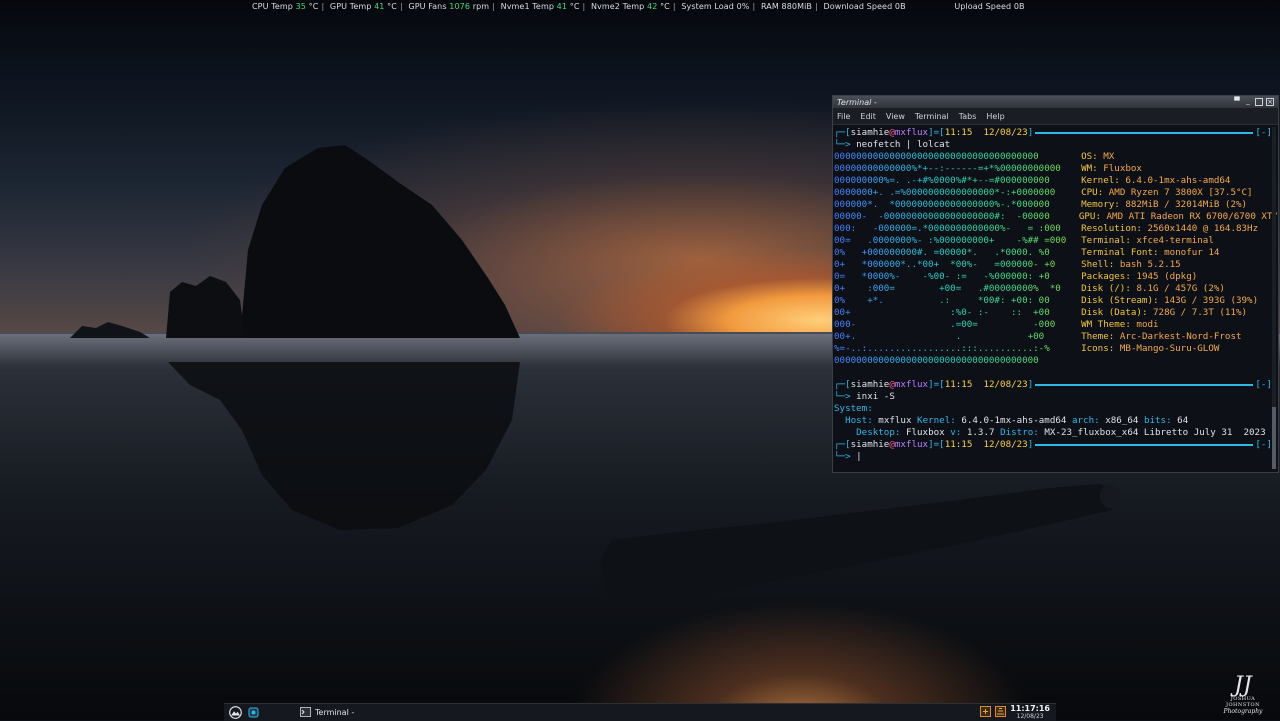  What do you see at coordinates (868, 116) in the screenshot?
I see `menu-edit: Edit` at bounding box center [868, 116].